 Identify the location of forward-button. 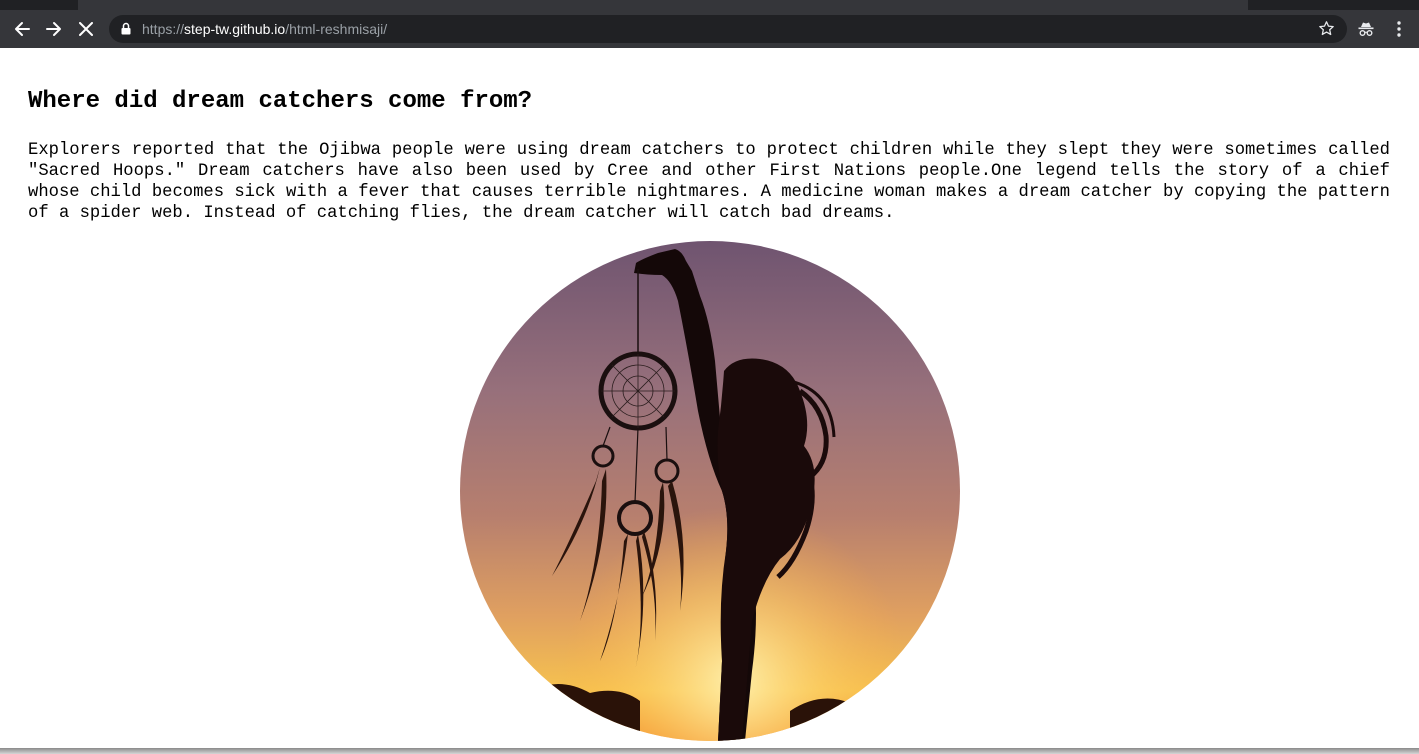
(54, 29).